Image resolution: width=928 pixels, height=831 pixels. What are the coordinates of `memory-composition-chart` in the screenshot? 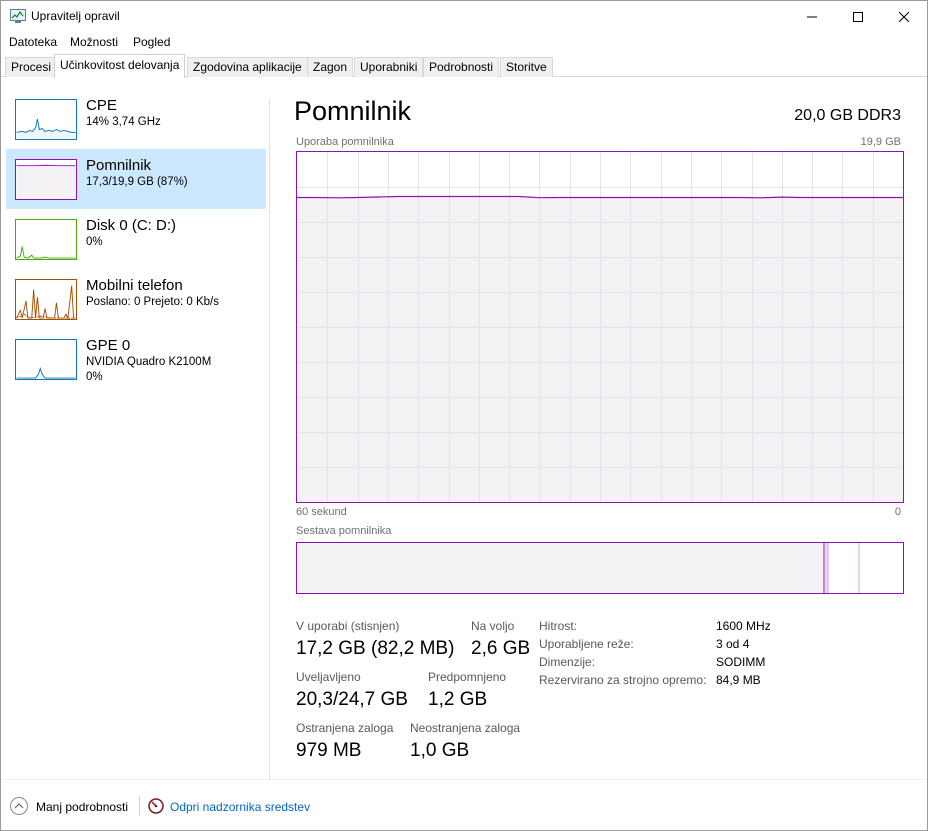 It's located at (578, 568).